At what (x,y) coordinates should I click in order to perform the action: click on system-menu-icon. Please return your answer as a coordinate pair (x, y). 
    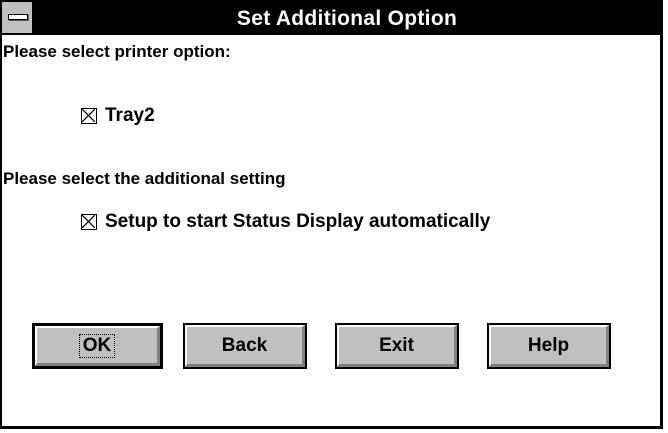
    Looking at the image, I should click on (18, 17).